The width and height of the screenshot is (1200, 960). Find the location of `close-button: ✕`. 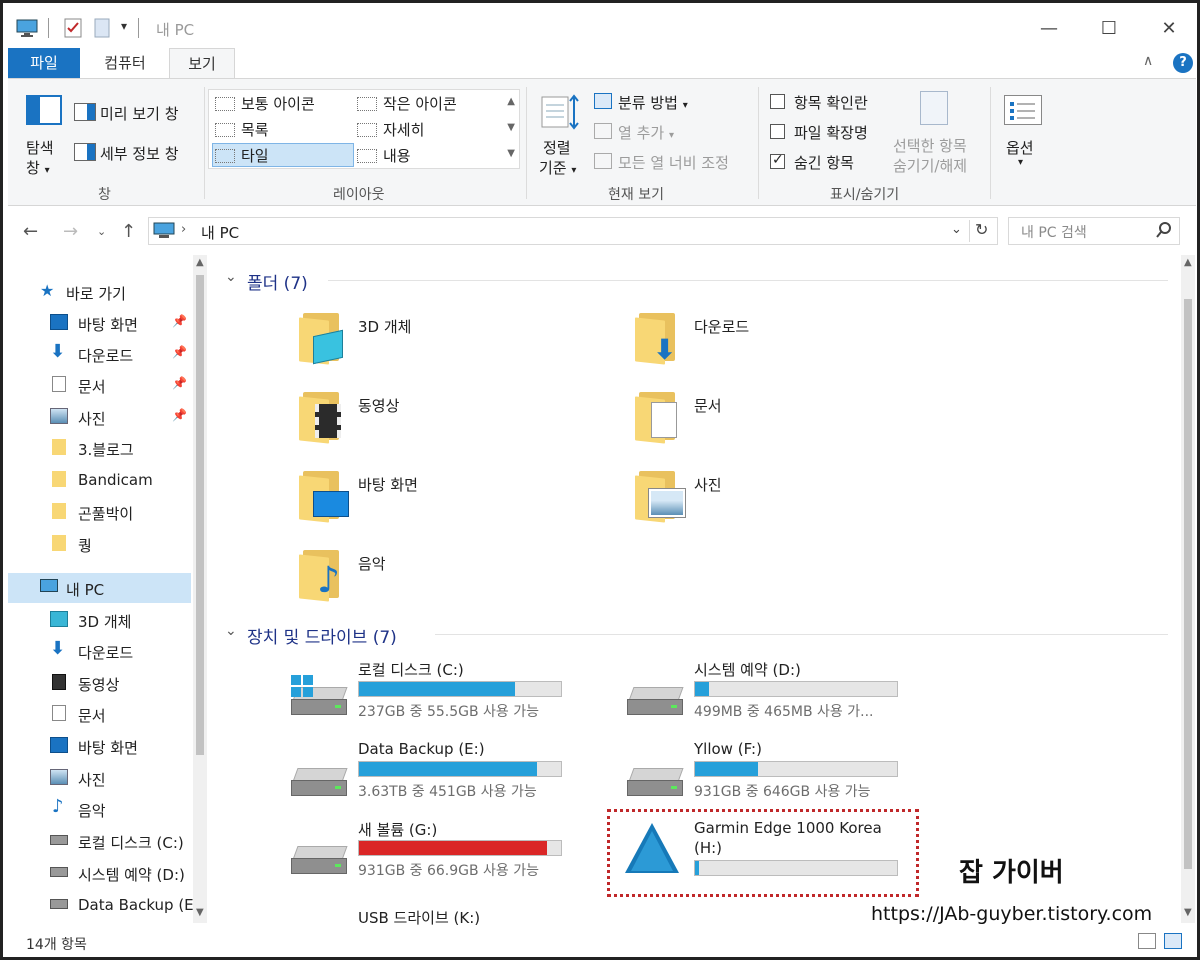

close-button: ✕ is located at coordinates (1169, 29).